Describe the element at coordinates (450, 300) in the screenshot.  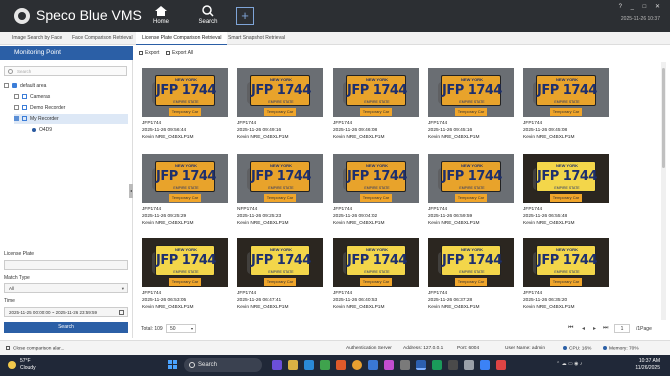
I see `result-time: 2025-11-26 06:37:28` at that location.